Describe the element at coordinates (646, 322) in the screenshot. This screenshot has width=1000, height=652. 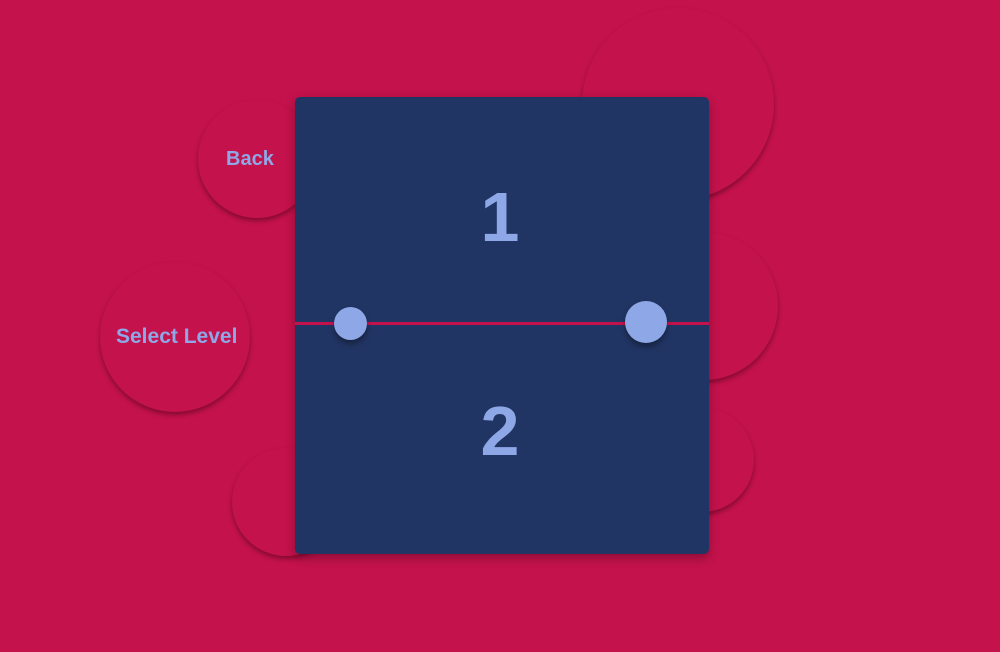
I see `divider-handle-right` at that location.